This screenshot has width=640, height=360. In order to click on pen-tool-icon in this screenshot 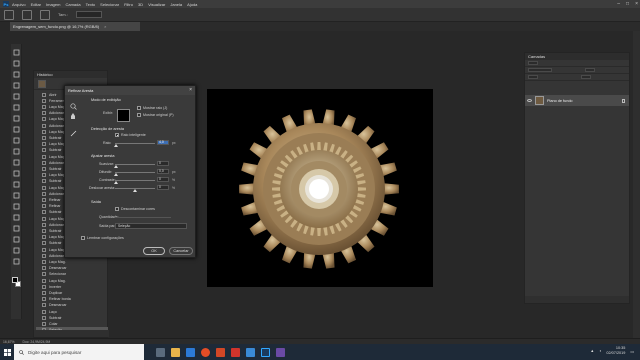, I will do `click(16, 206)`.